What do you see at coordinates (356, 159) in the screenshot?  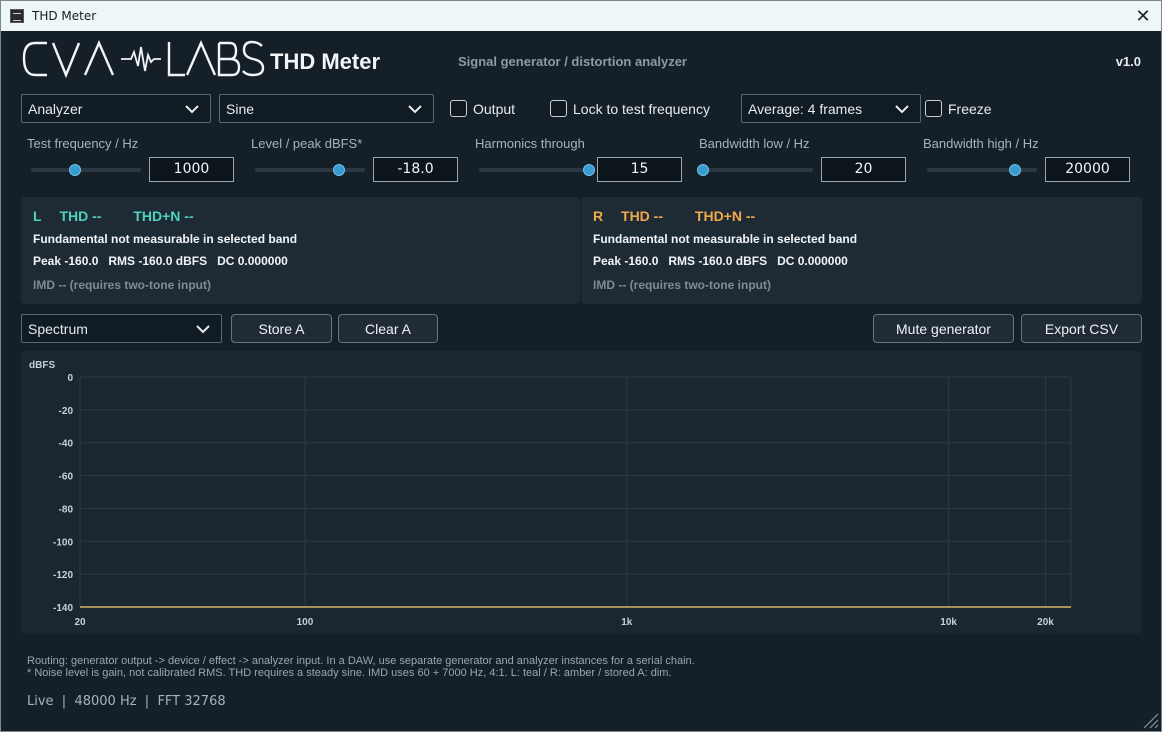 I see `param-level: Level / peak dBFS* -18.0` at bounding box center [356, 159].